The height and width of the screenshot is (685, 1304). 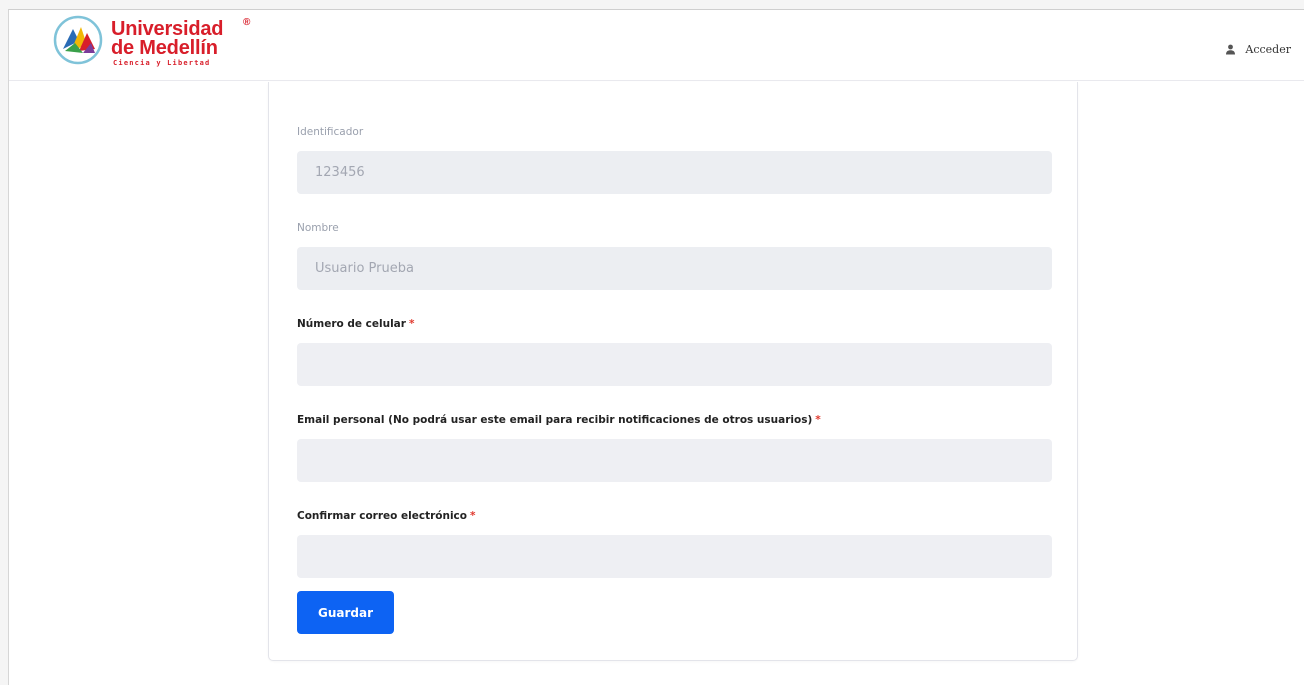 What do you see at coordinates (1268, 49) in the screenshot?
I see `login-label: Acceder` at bounding box center [1268, 49].